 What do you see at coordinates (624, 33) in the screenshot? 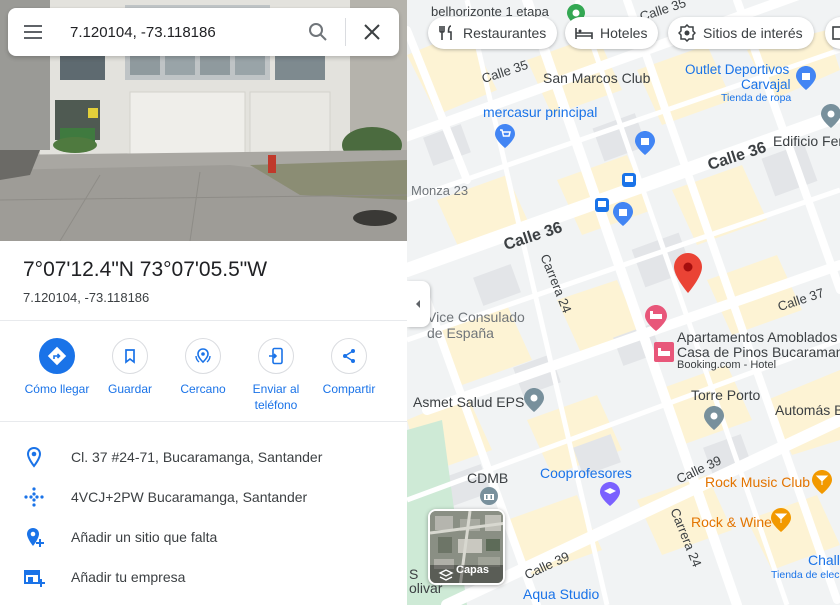
I see `chip-hotels-label: Hoteles` at bounding box center [624, 33].